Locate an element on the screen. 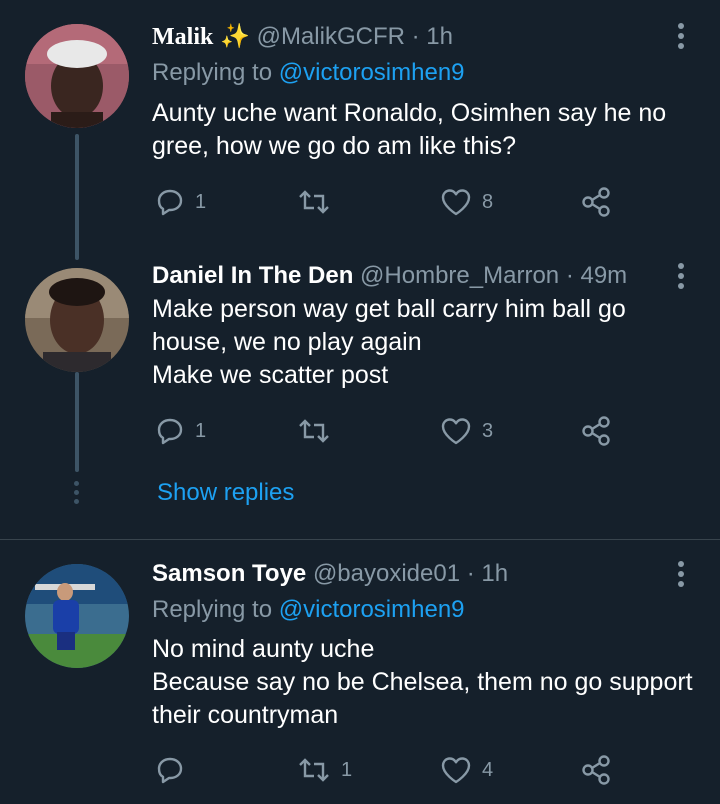 This screenshot has height=804, width=720. like-button: 3 is located at coordinates (466, 431).